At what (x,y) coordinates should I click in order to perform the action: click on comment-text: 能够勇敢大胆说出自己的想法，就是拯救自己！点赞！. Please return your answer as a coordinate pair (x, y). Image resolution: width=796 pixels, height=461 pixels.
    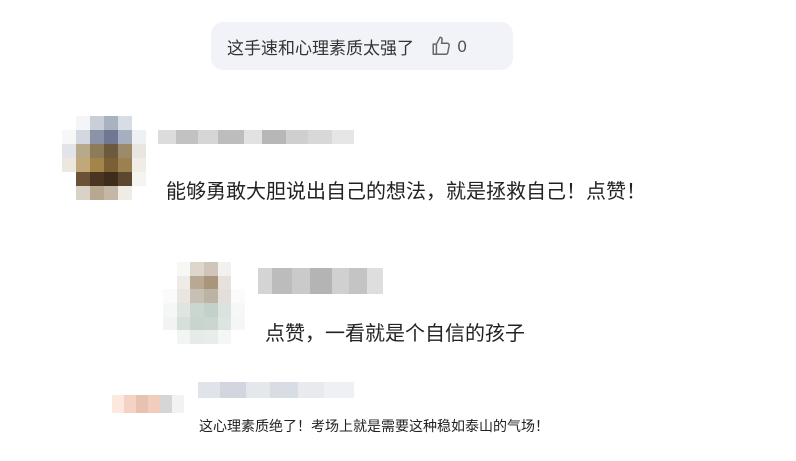
    Looking at the image, I should click on (406, 191).